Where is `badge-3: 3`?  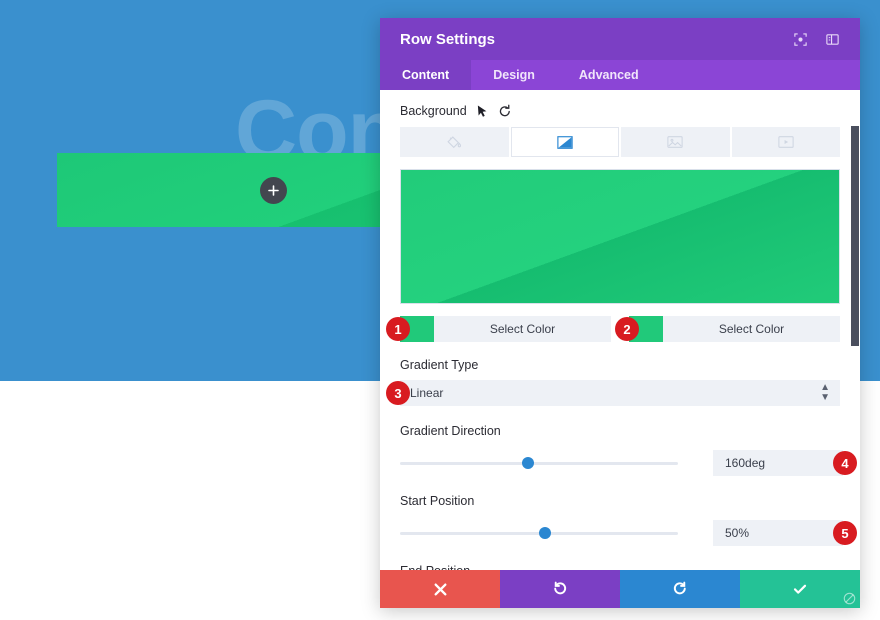
badge-3: 3 is located at coordinates (398, 393).